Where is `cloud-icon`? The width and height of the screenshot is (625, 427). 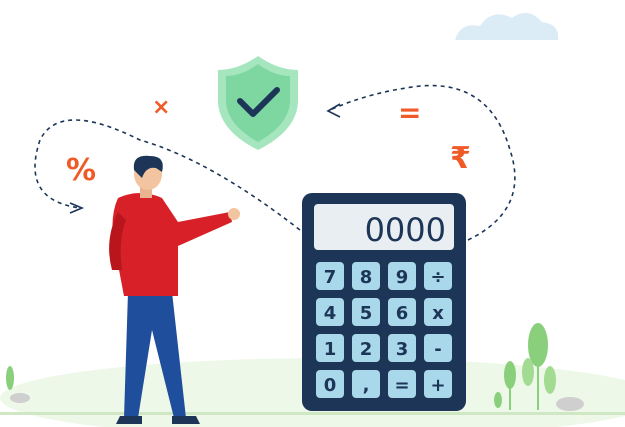 cloud-icon is located at coordinates (507, 26).